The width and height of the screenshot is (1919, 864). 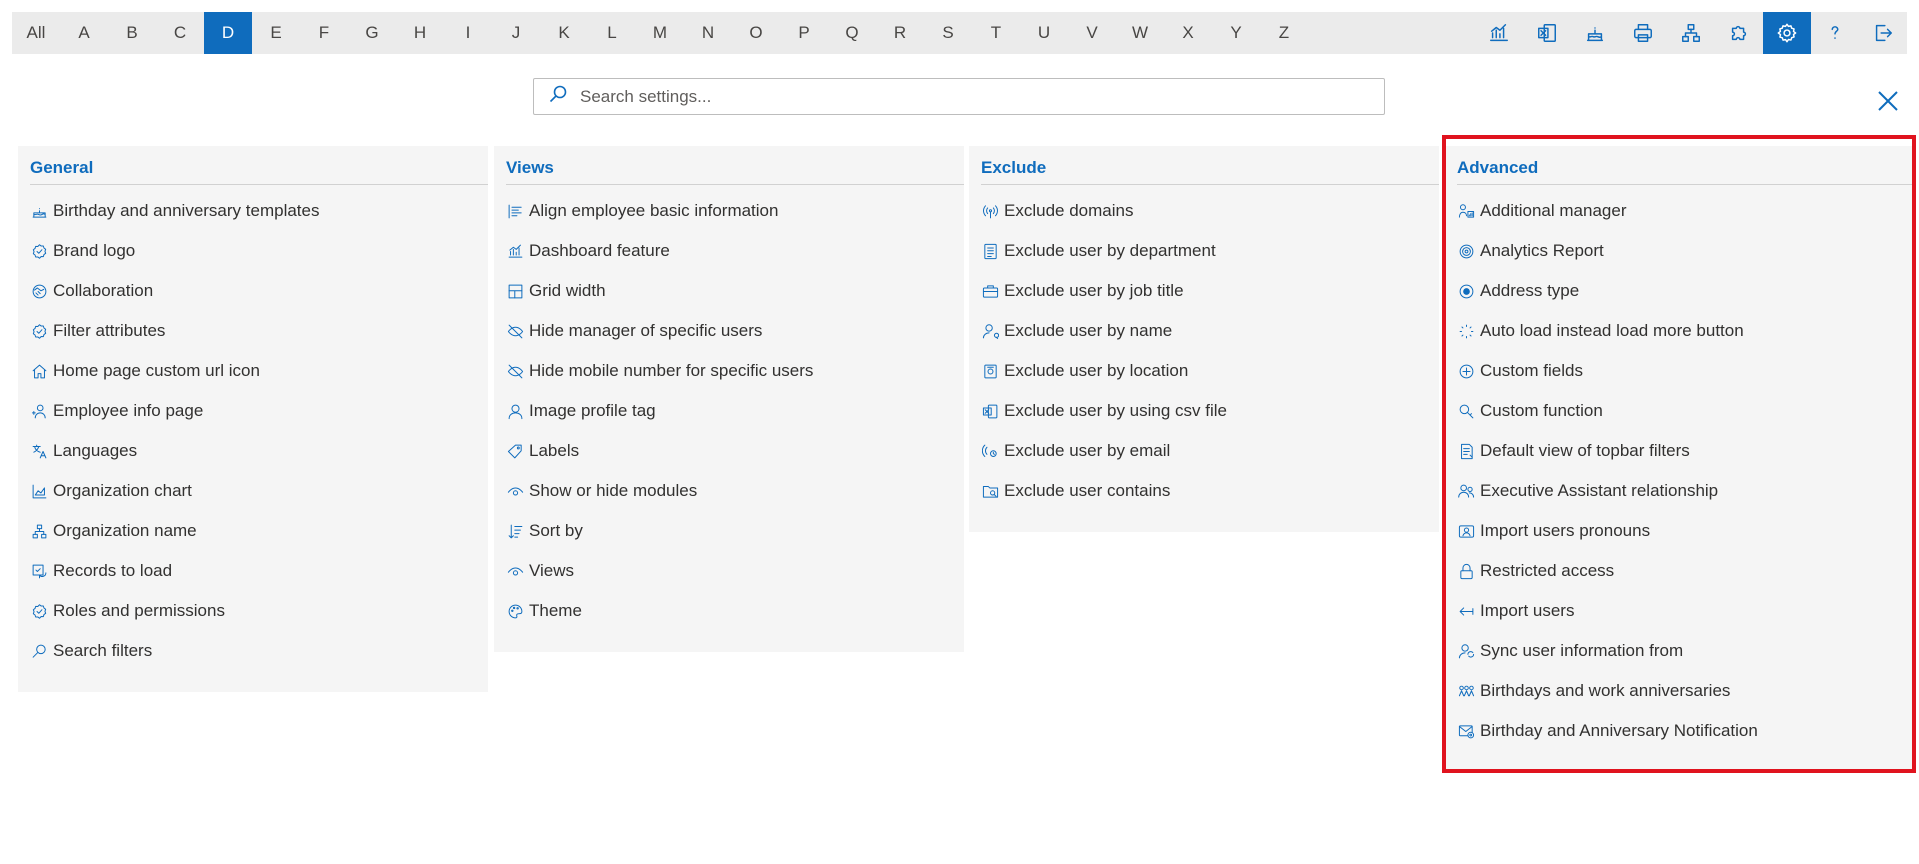 What do you see at coordinates (1679, 251) in the screenshot?
I see `settings-item: Analytics Report` at bounding box center [1679, 251].